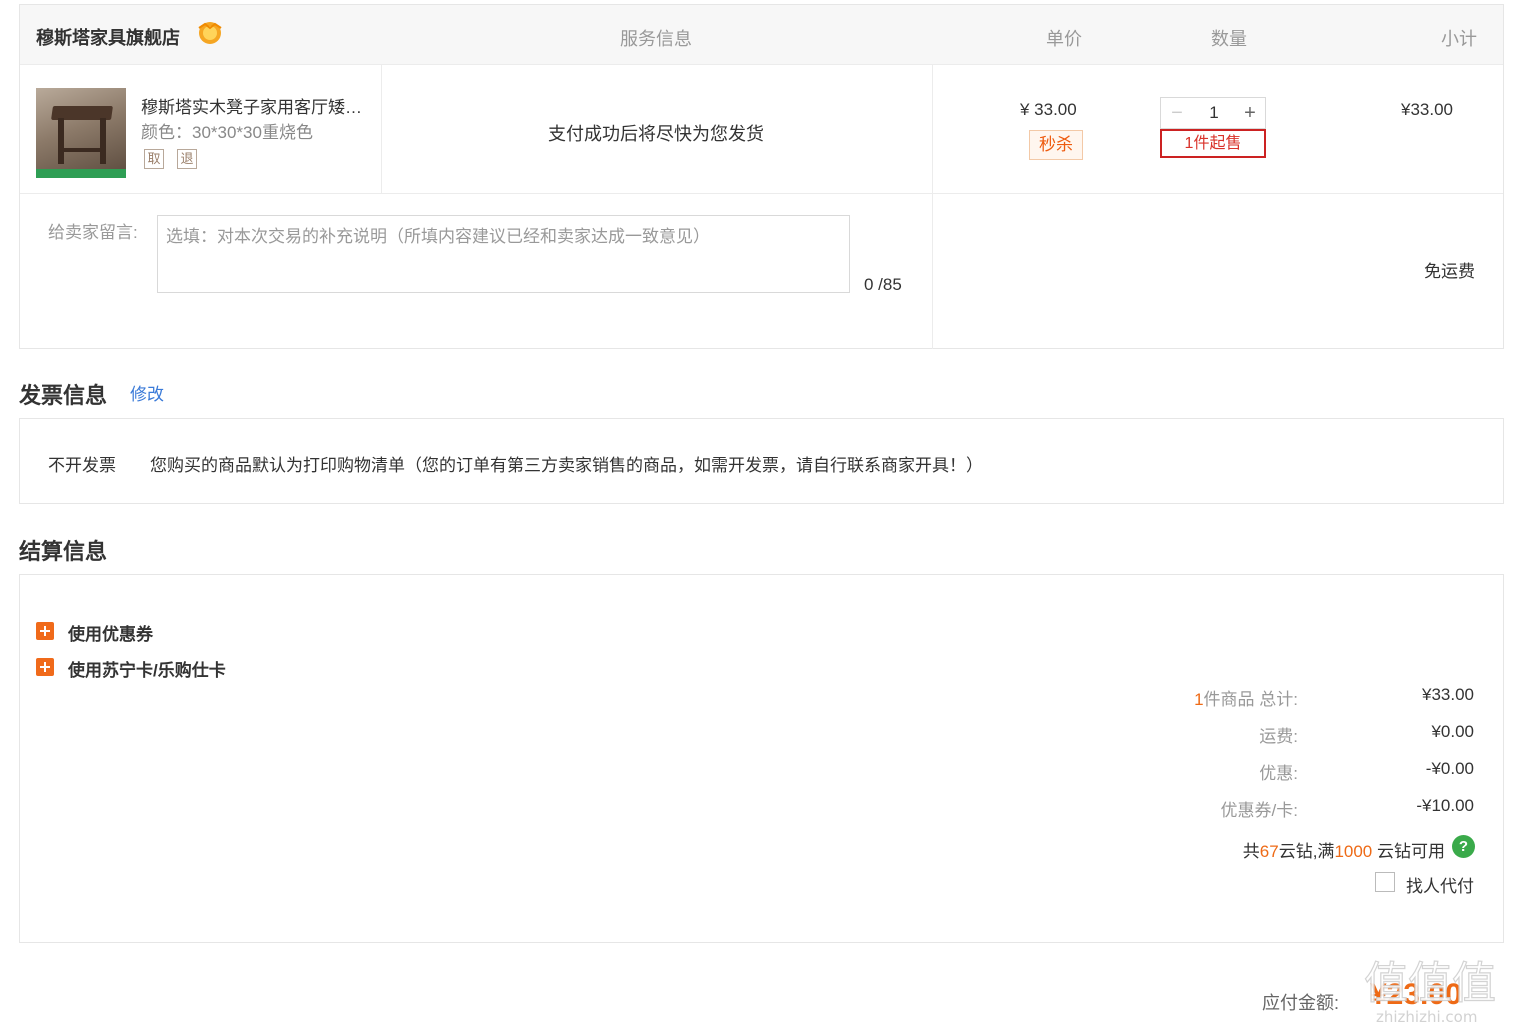 This screenshot has height=1031, width=1513. Describe the element at coordinates (1213, 143) in the screenshot. I see `min-sale-notice: 1件起售` at that location.